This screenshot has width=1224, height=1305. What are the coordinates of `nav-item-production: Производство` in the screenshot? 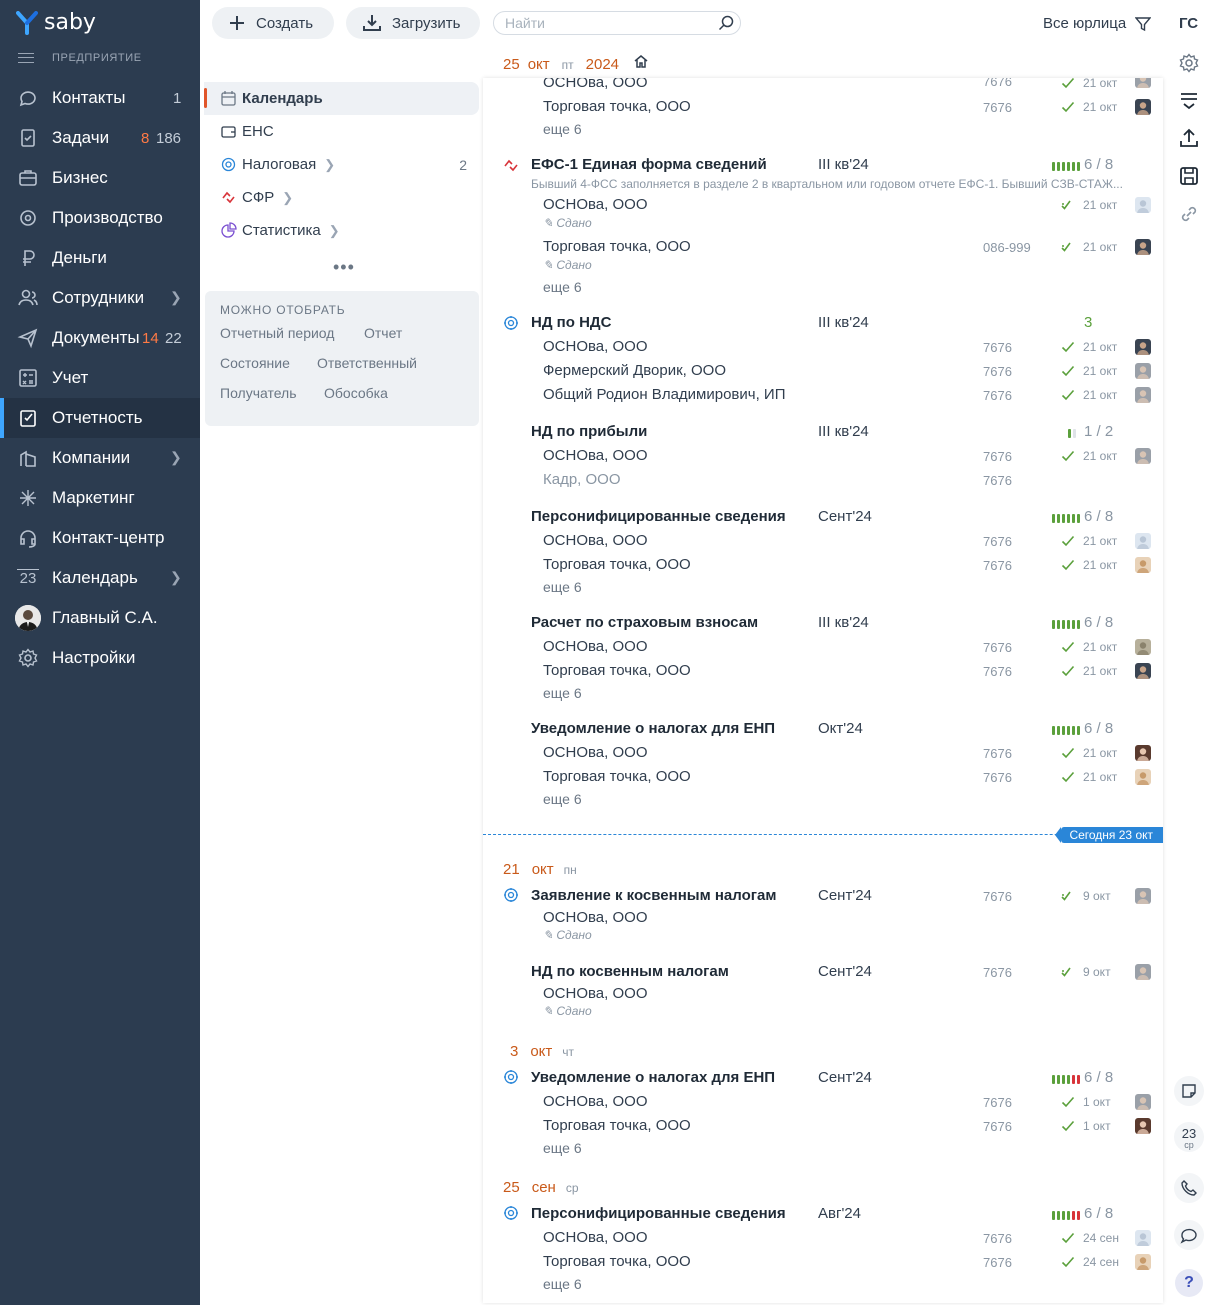 It's located at (100, 218).